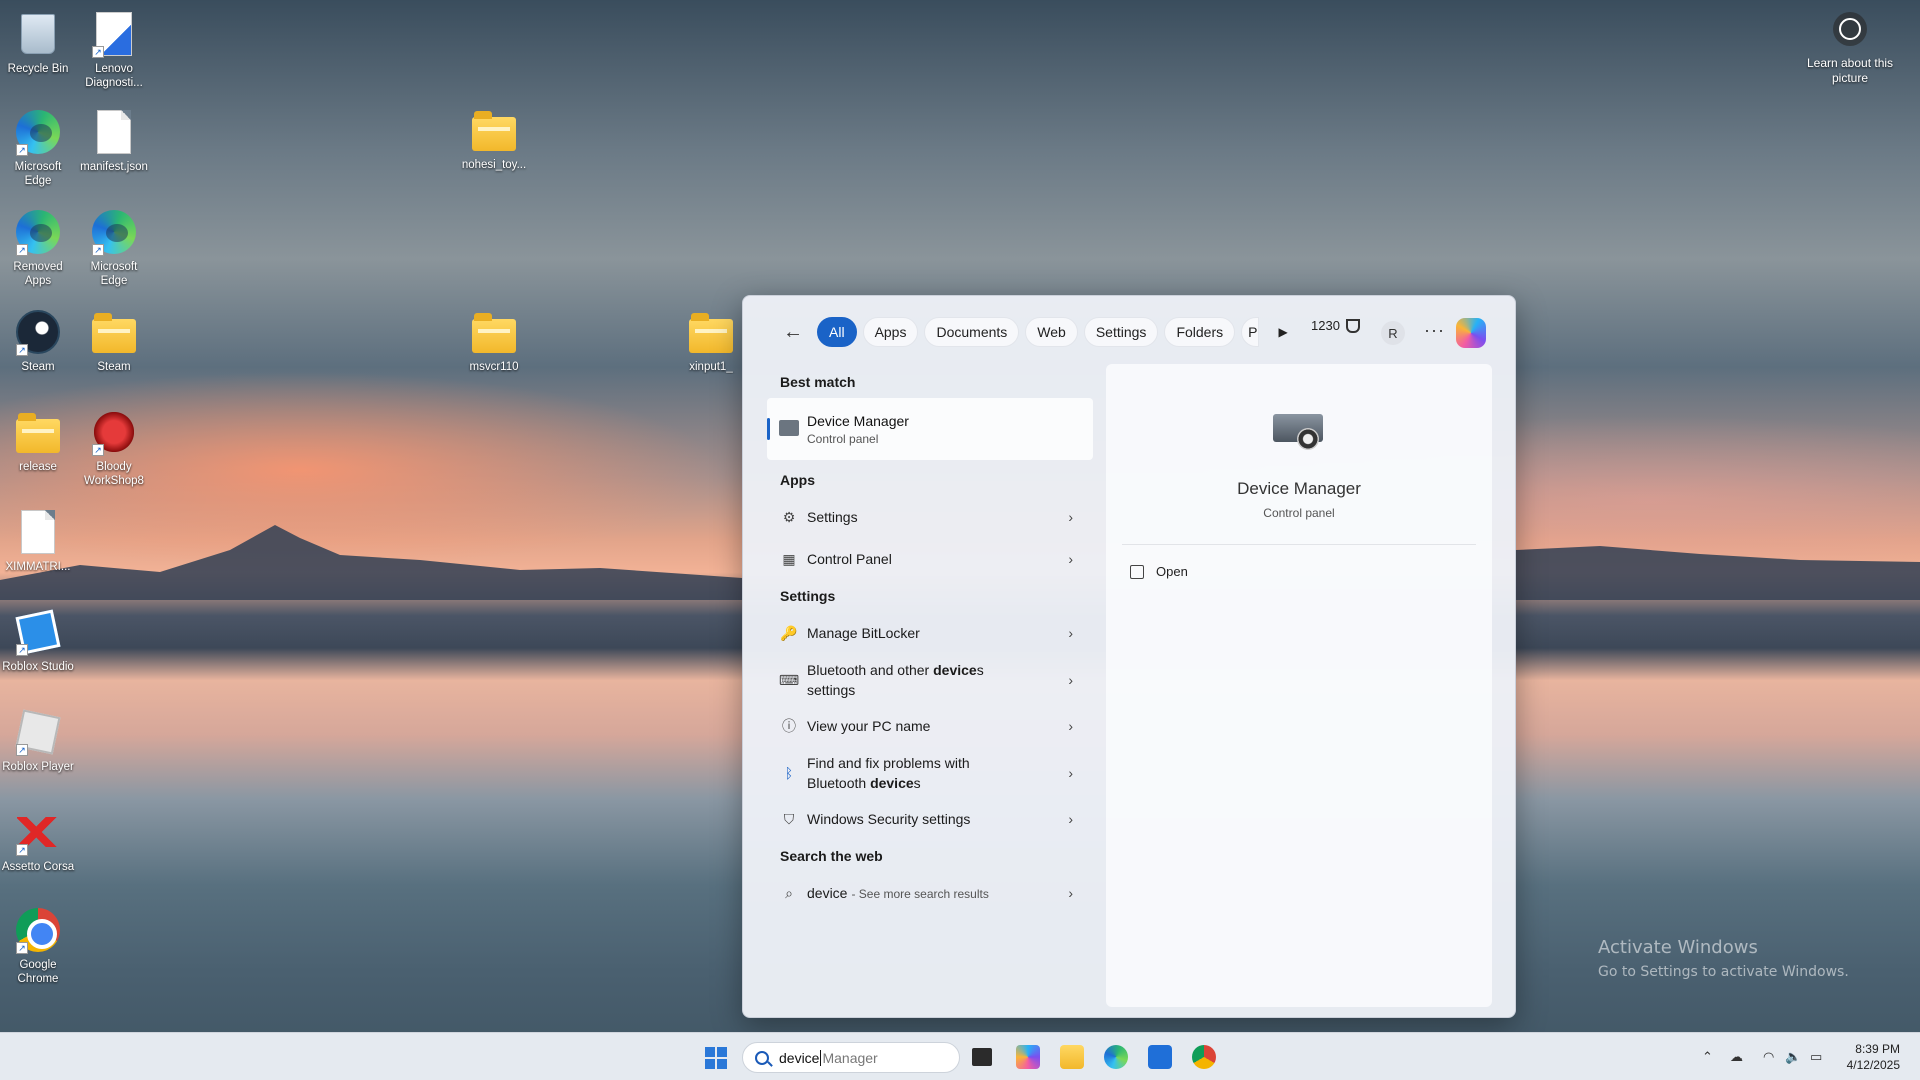 Image resolution: width=1920 pixels, height=1080 pixels. I want to click on taskbar-search-input: device Manager, so click(851, 1057).